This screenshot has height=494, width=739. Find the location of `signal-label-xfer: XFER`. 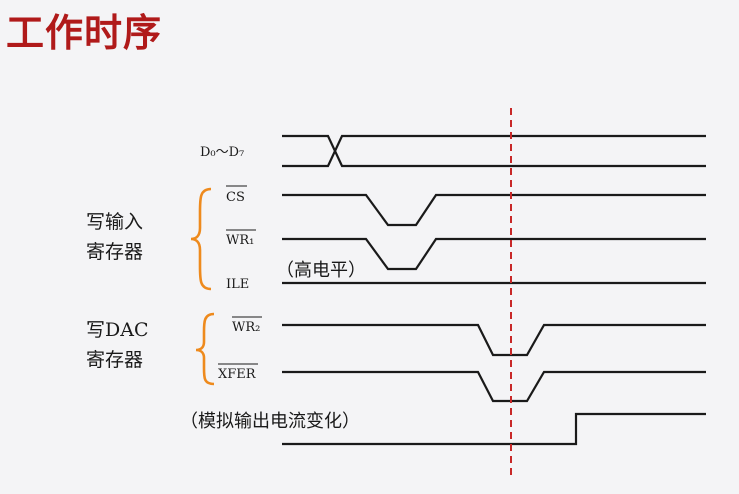

signal-label-xfer: XFER is located at coordinates (237, 374).